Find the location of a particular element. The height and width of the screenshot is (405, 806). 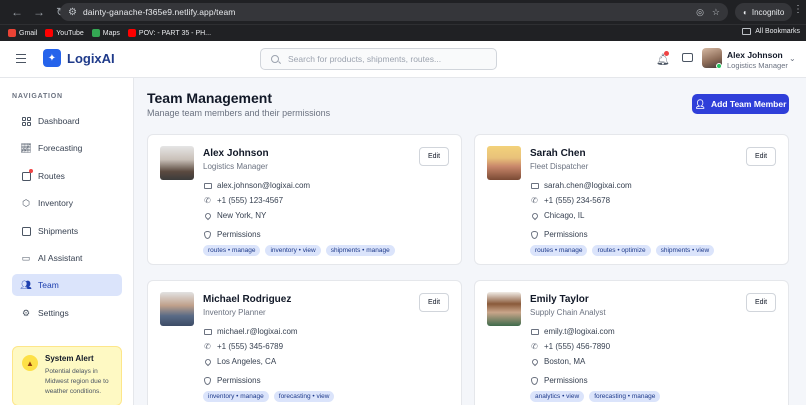

logo-icon: ✦ is located at coordinates (52, 58).